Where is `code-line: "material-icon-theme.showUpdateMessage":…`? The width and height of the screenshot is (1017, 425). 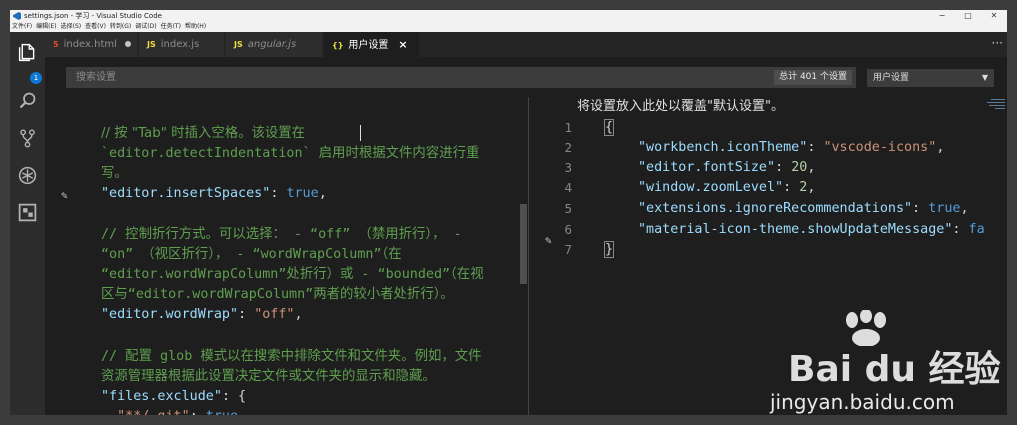 code-line: "material-icon-theme.showUpdateMessage":… is located at coordinates (811, 229).